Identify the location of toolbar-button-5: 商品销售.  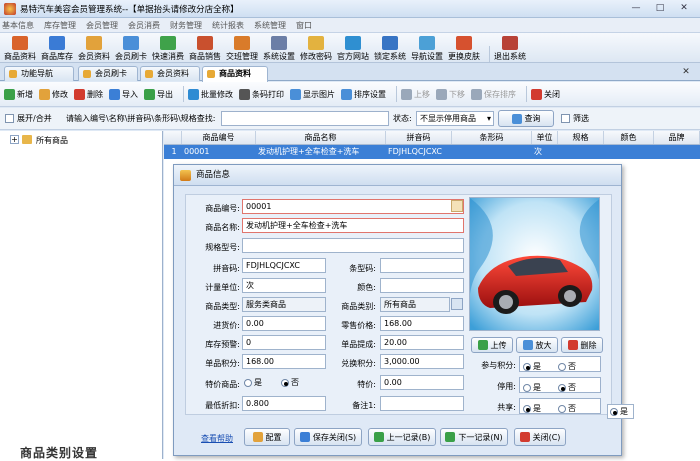
(205, 48).